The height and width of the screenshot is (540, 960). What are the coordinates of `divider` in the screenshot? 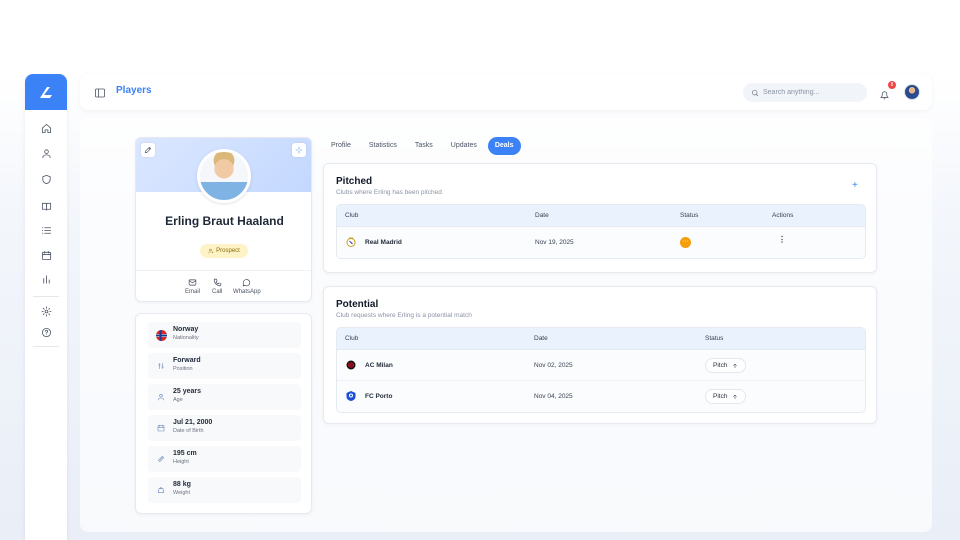 It's located at (223, 270).